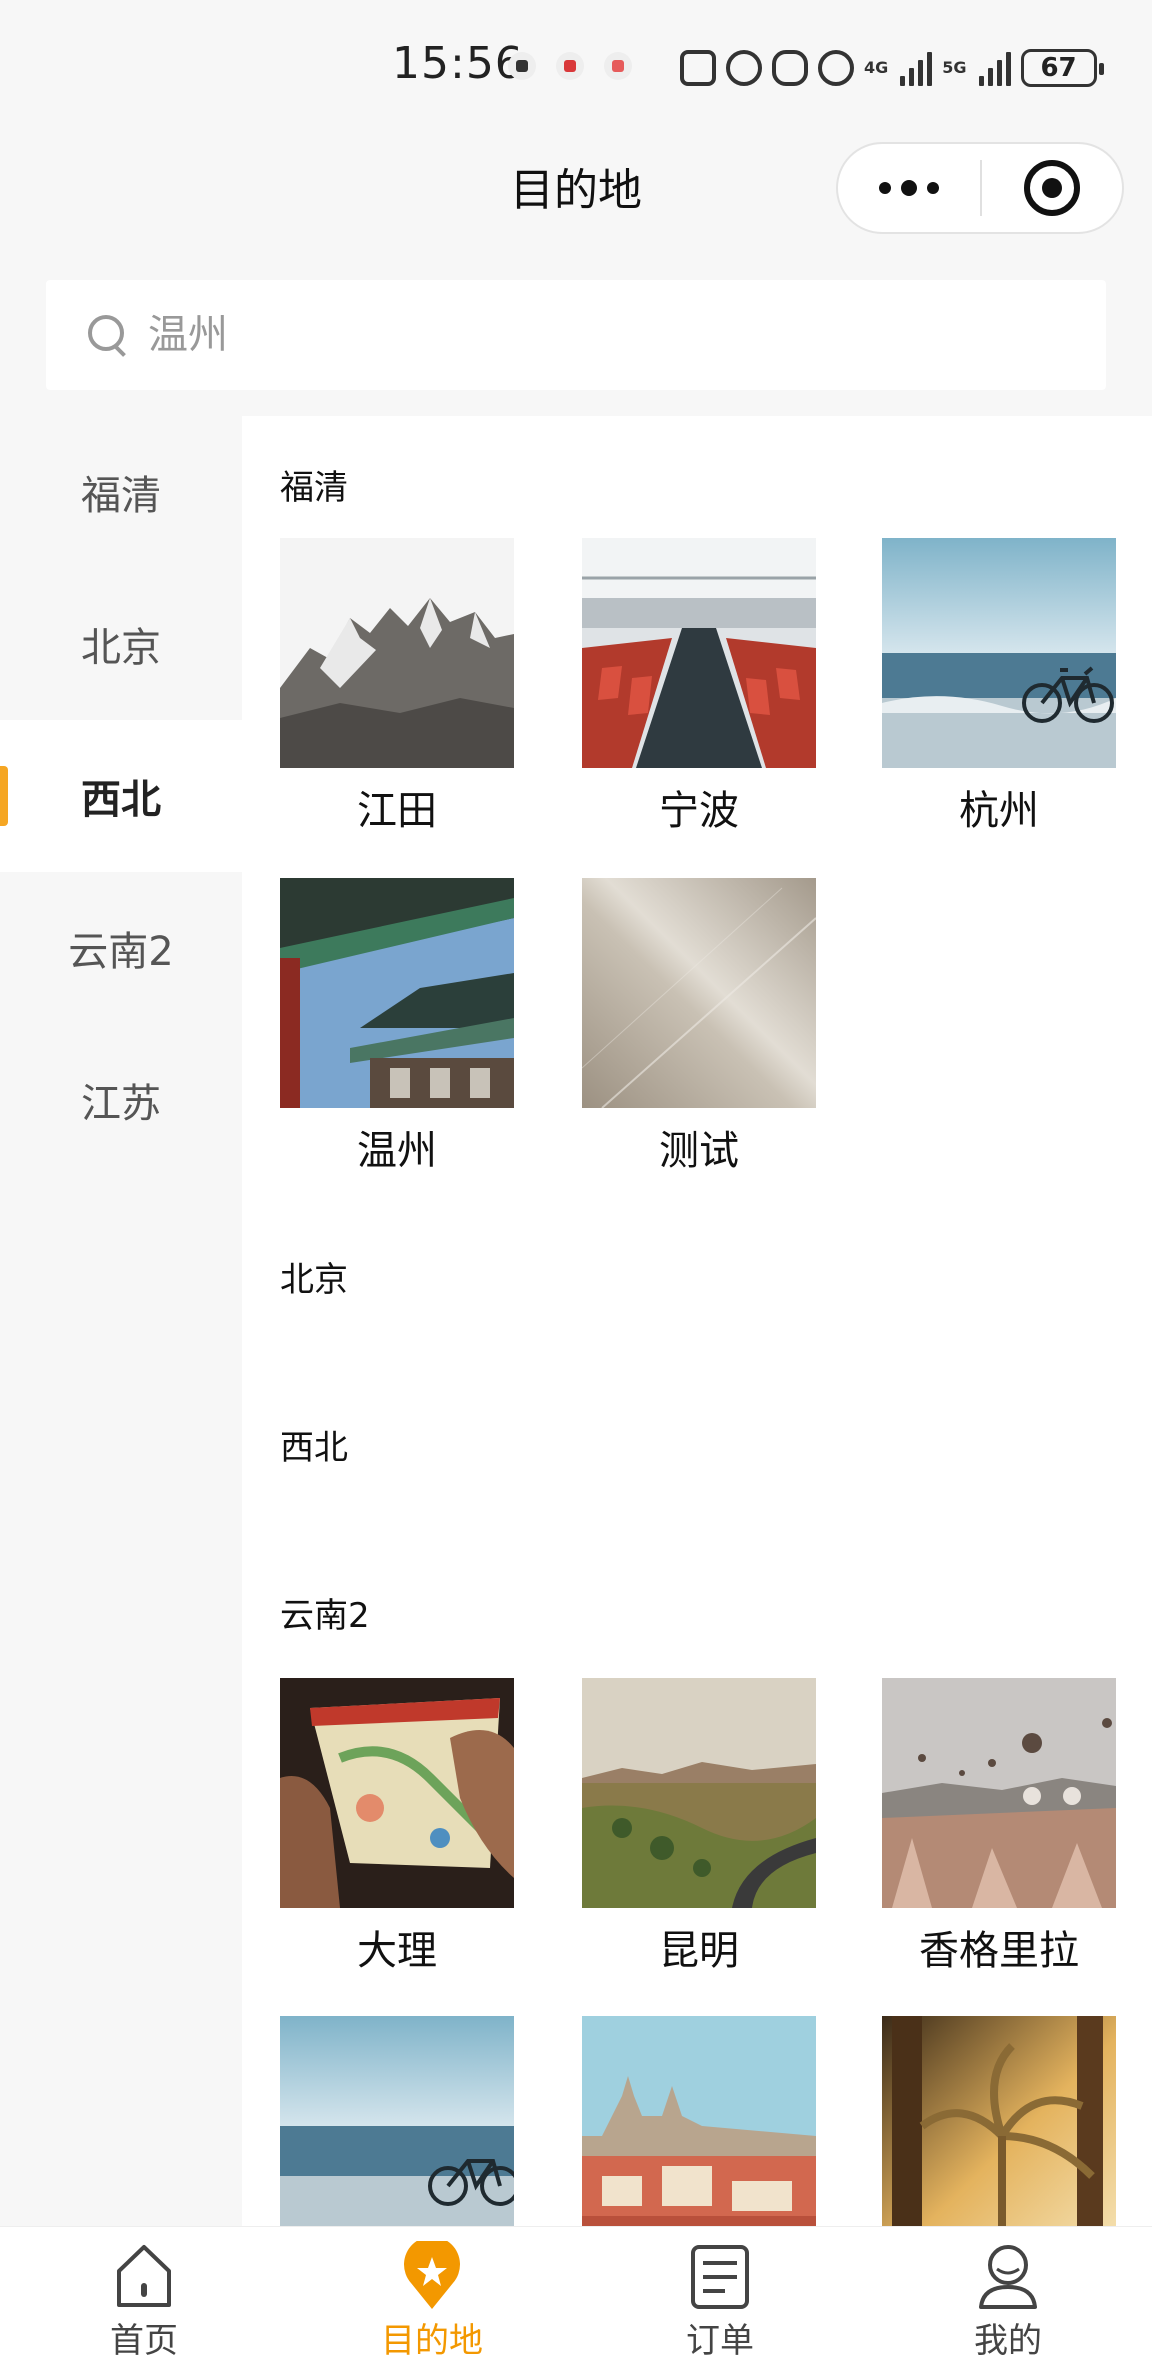 This screenshot has width=1152, height=2376. What do you see at coordinates (314, 1448) in the screenshot?
I see `section-title-xibei: 西北` at bounding box center [314, 1448].